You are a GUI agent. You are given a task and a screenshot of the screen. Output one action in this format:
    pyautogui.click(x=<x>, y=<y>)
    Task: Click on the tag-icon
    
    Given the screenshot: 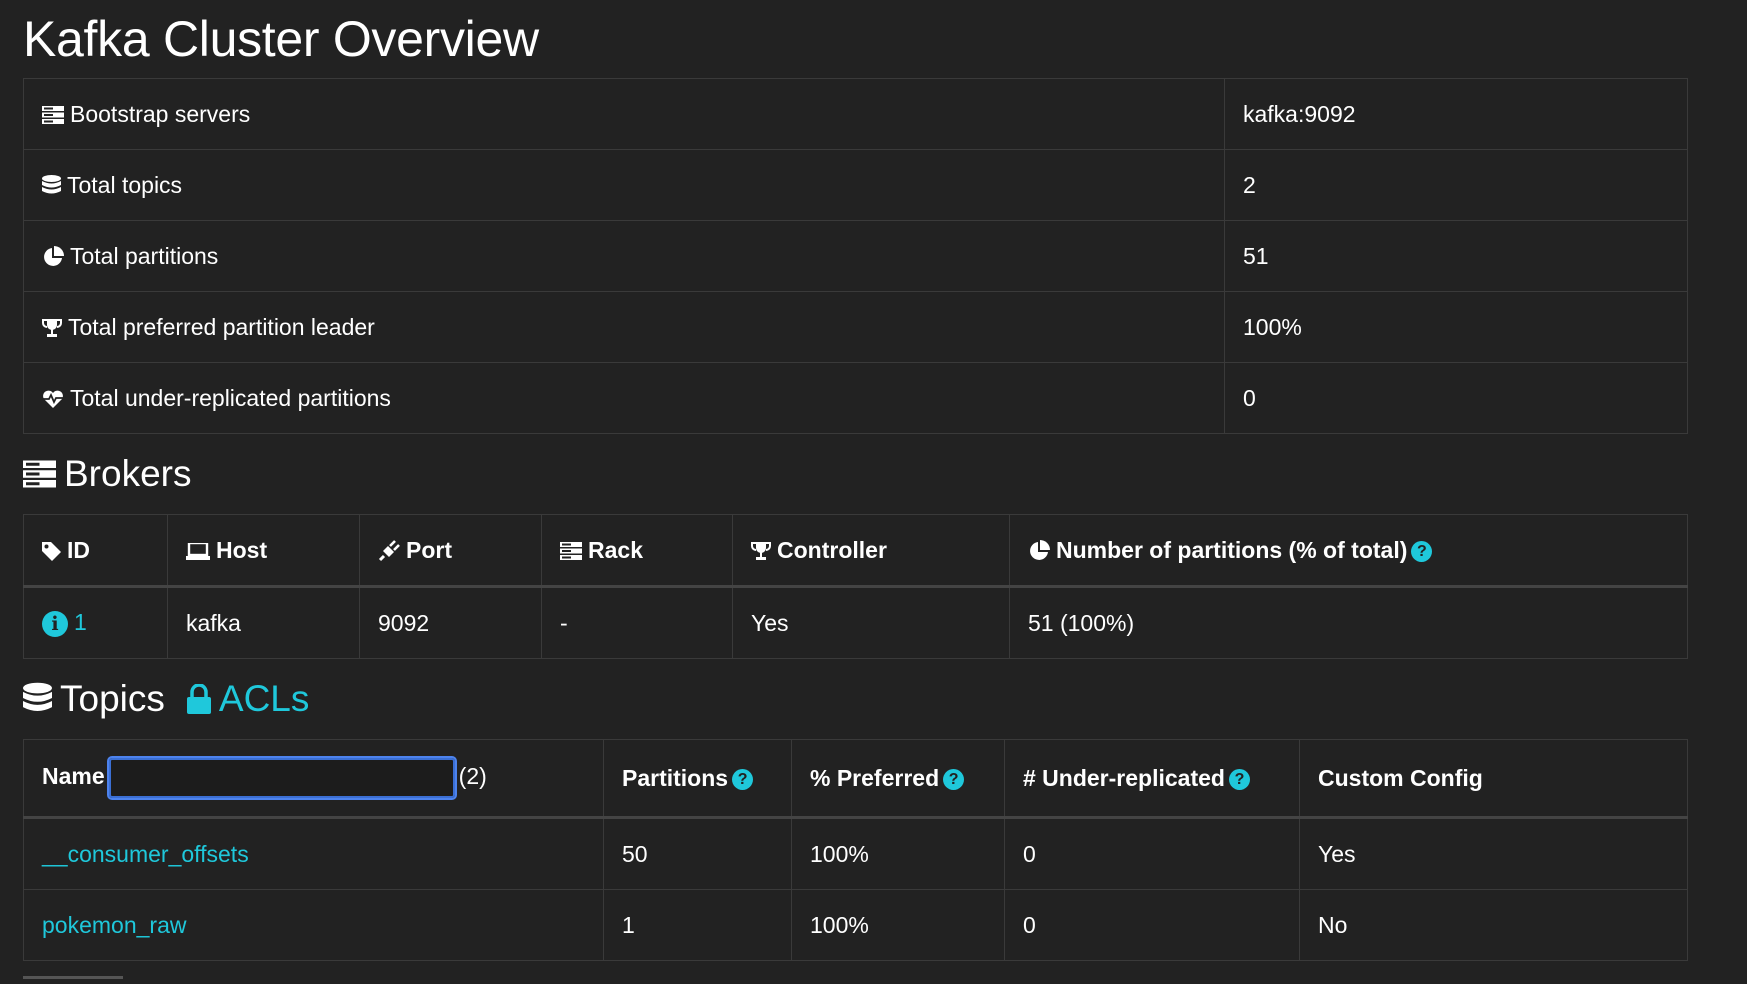 What is the action you would take?
    pyautogui.click(x=51, y=551)
    